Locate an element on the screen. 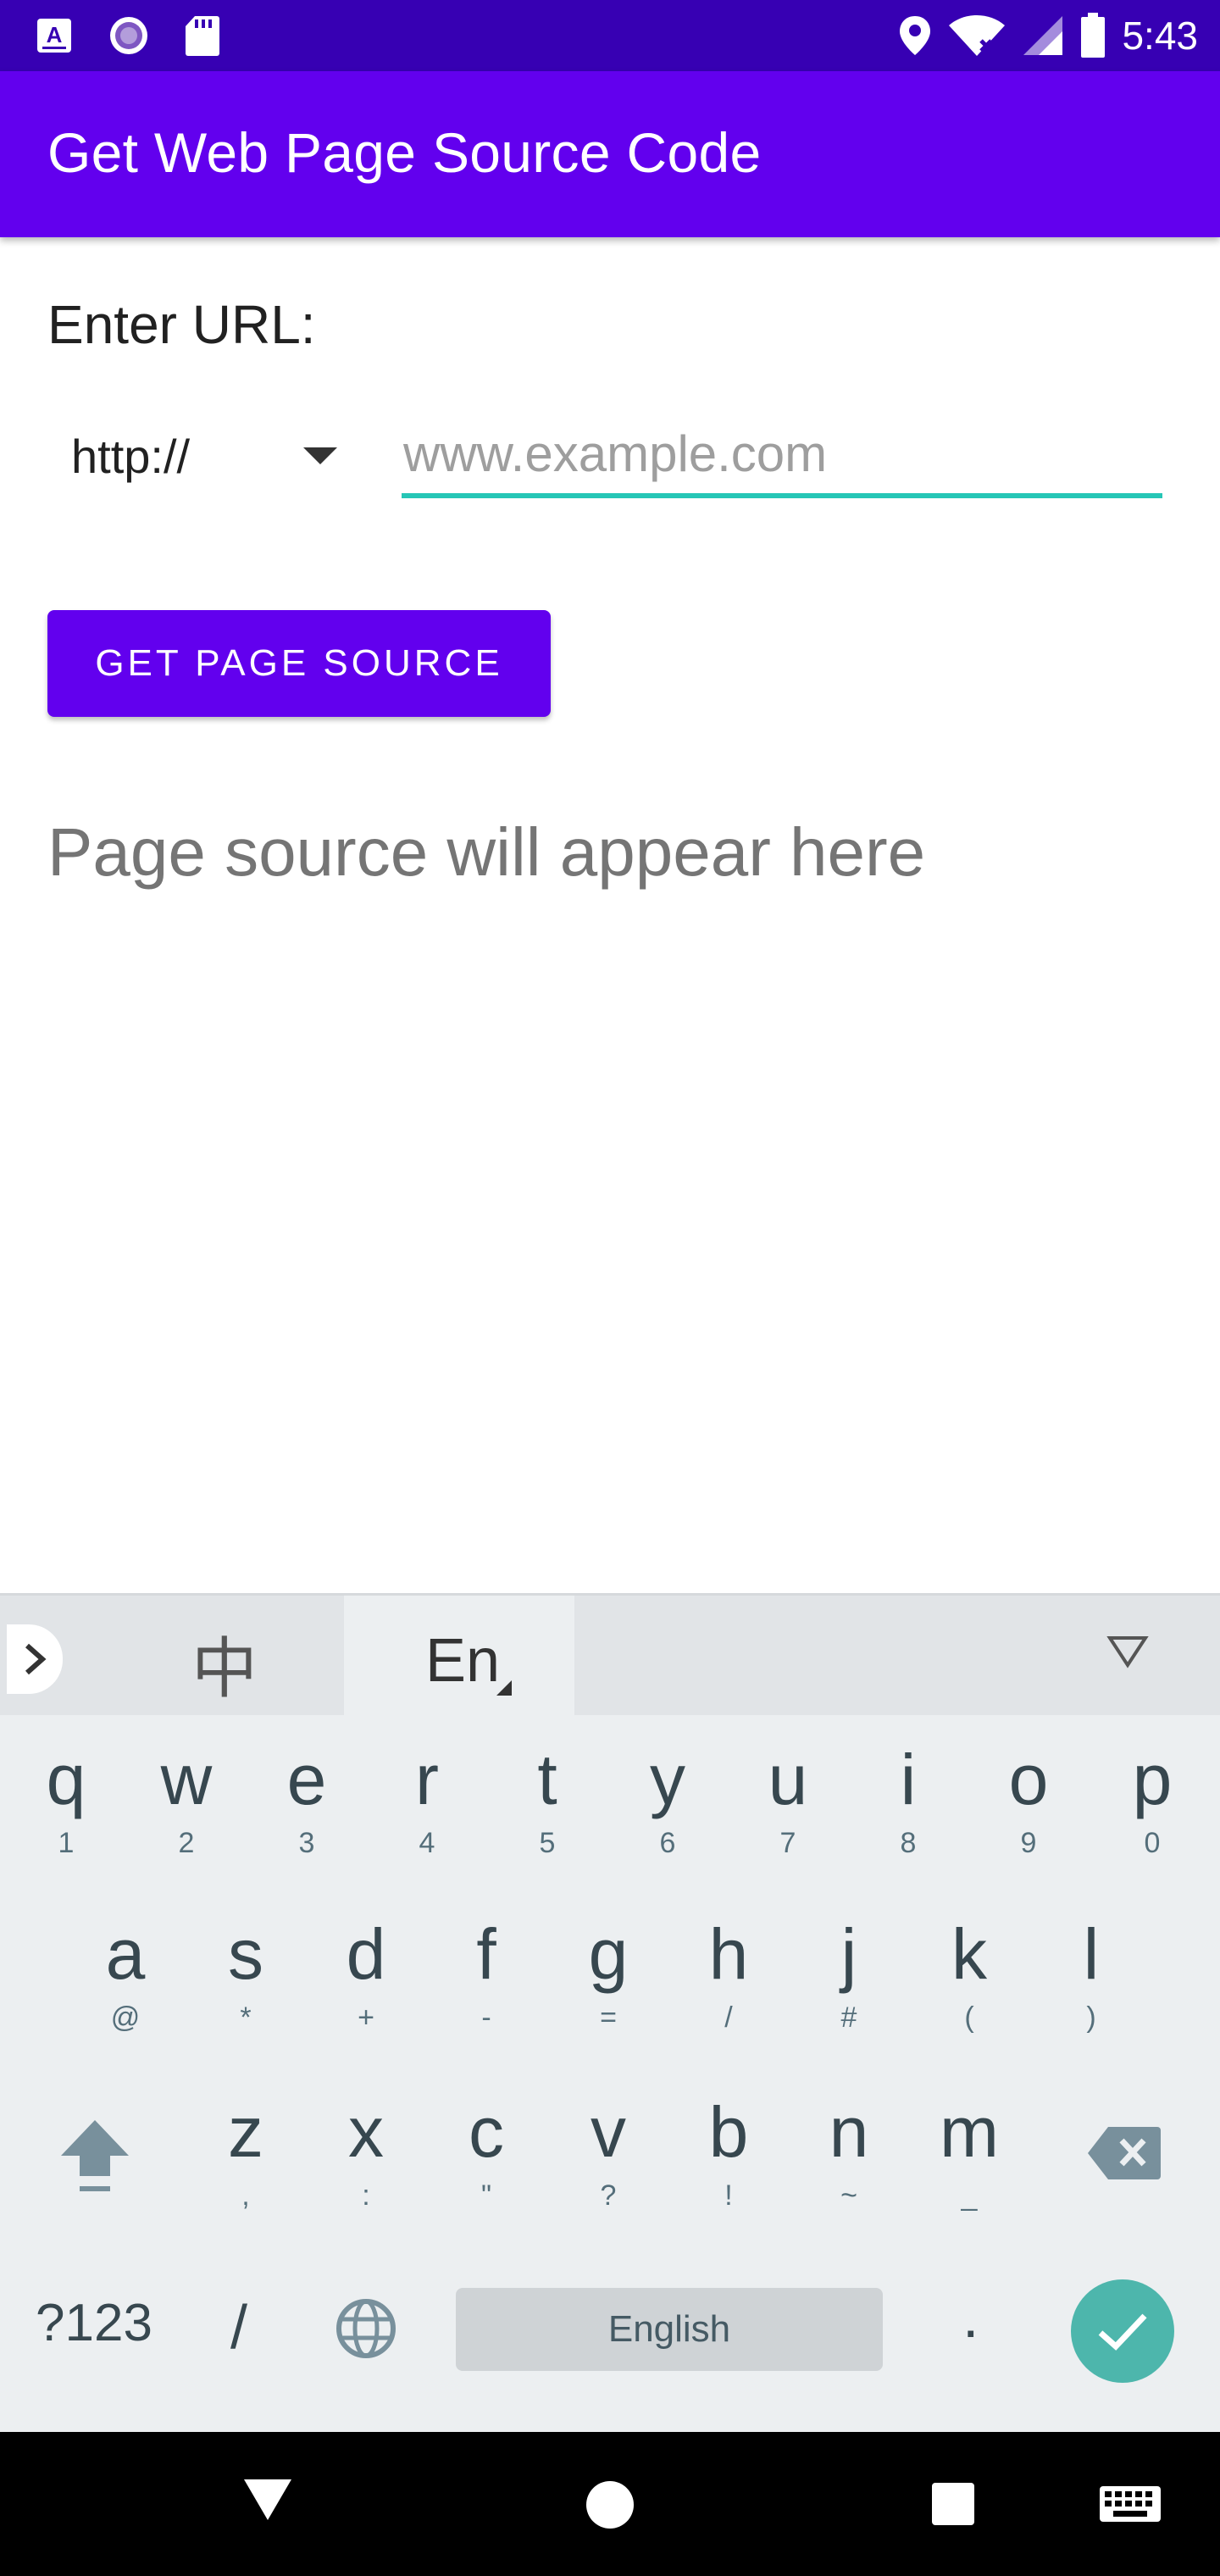  key-o: o9 is located at coordinates (1028, 1809).